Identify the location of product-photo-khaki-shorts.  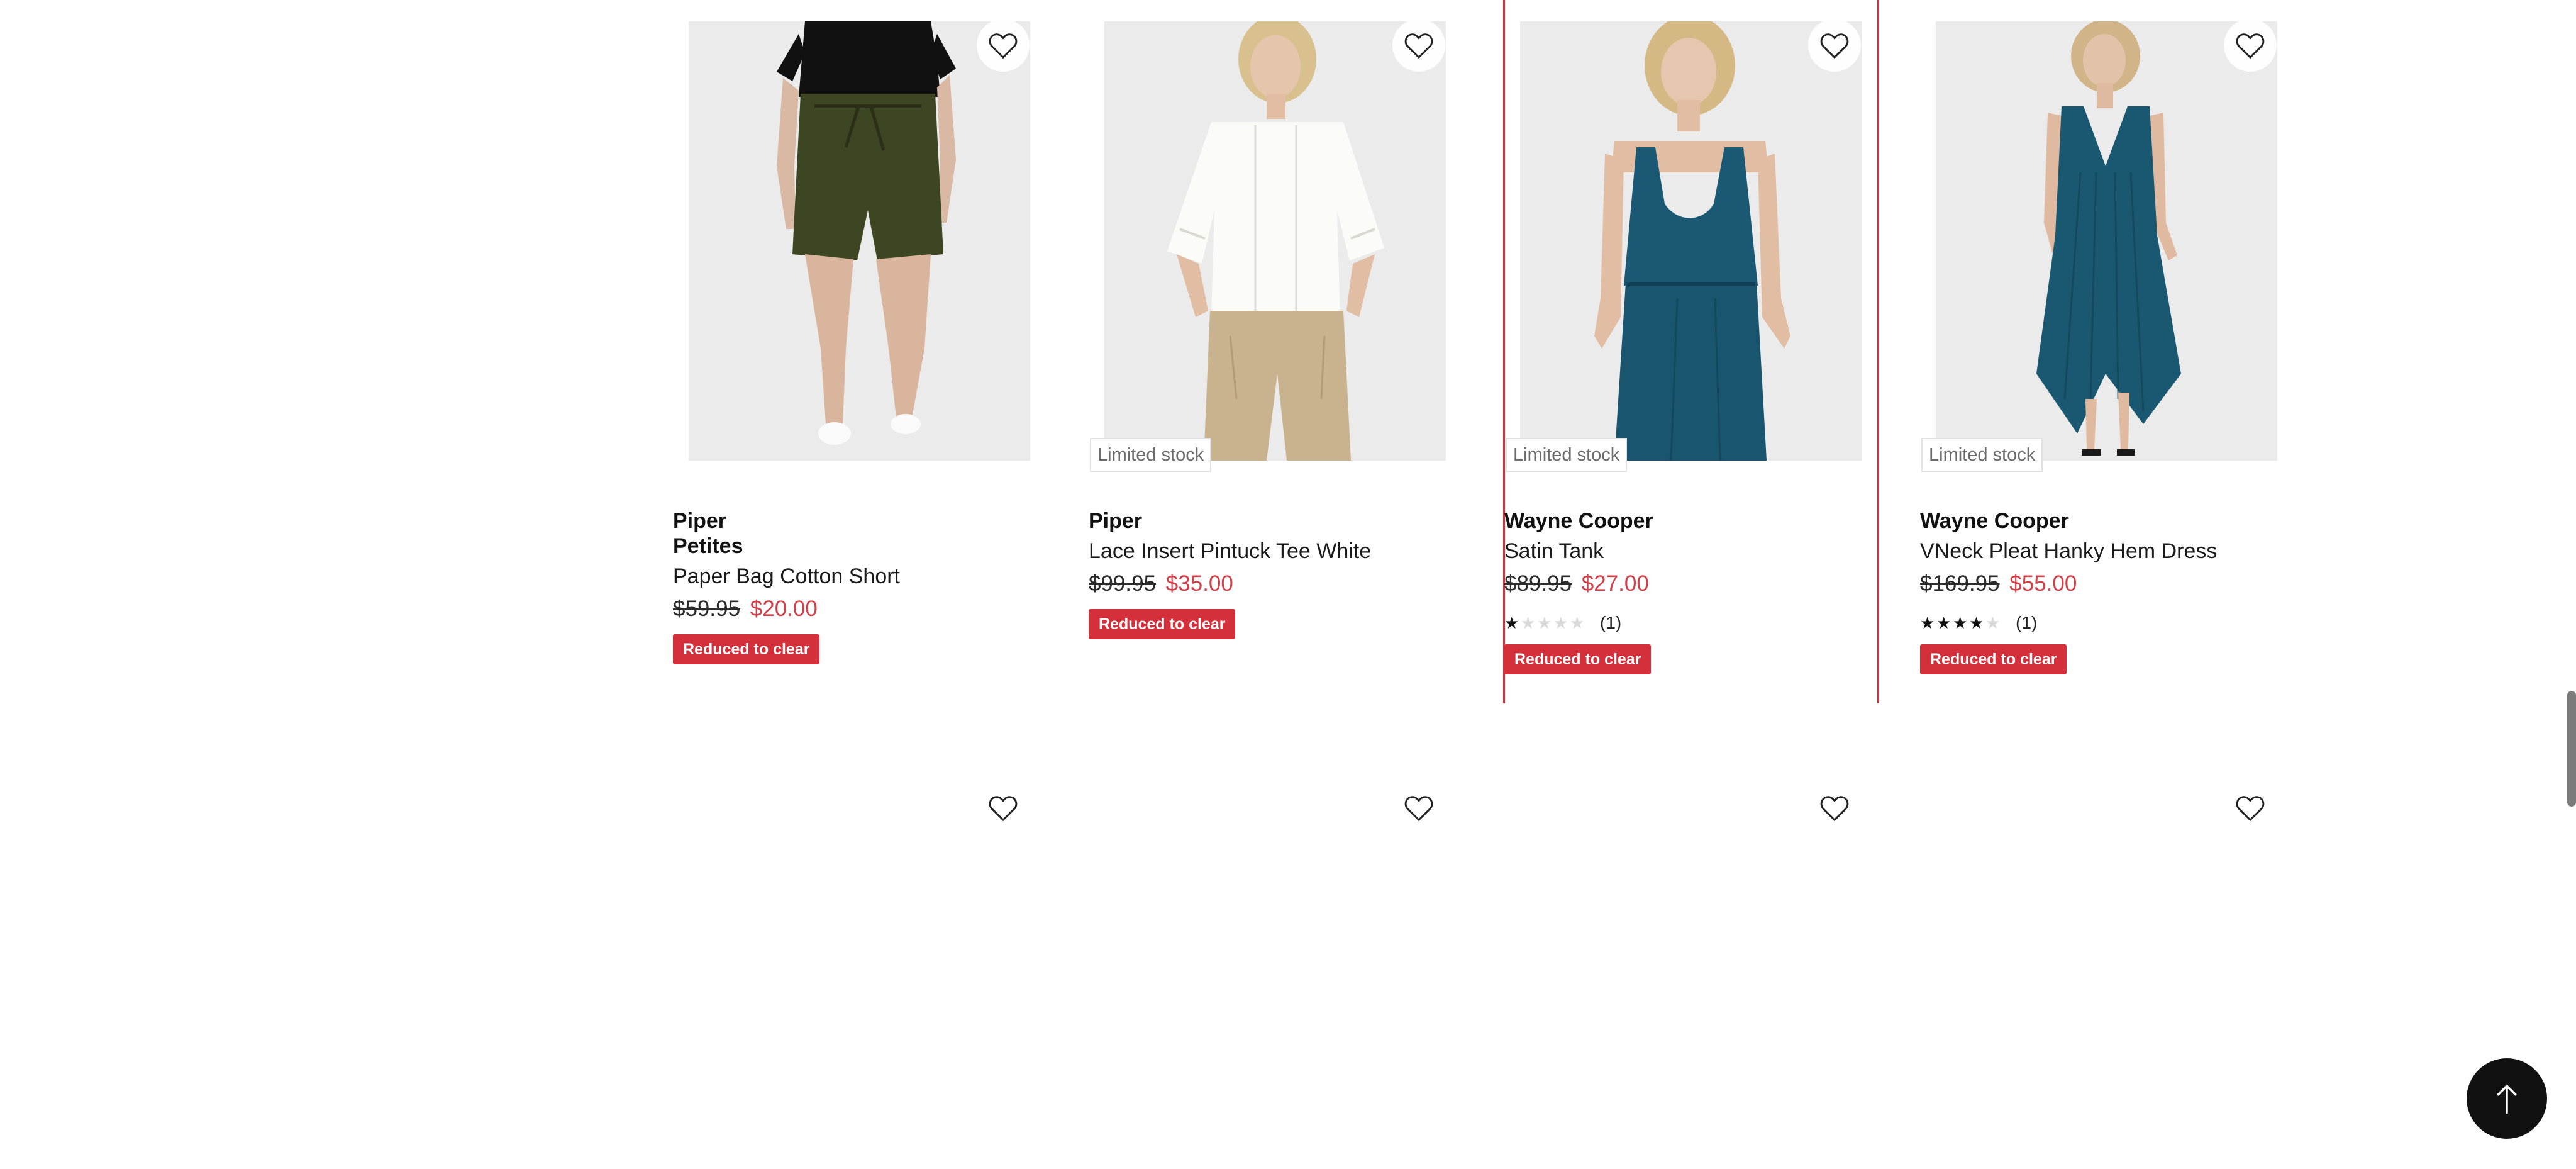
(859, 241).